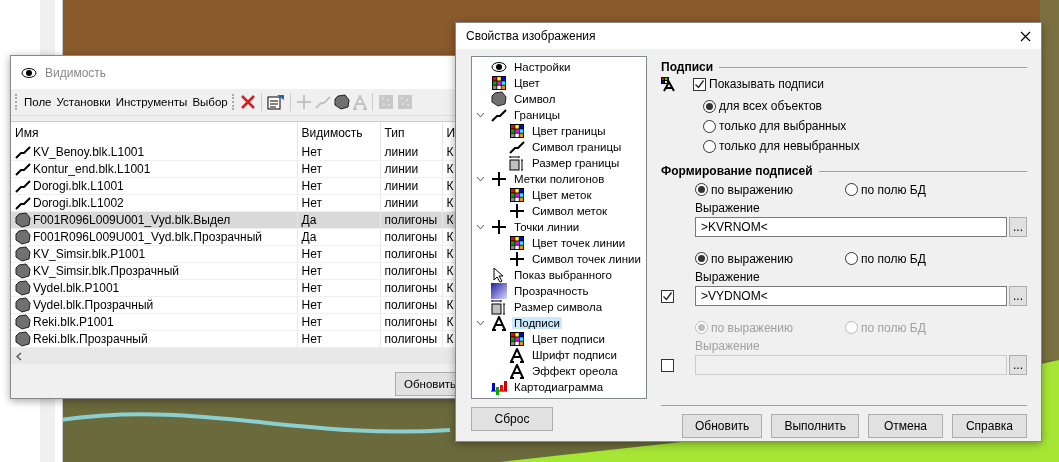 This screenshot has height=462, width=1059. Describe the element at coordinates (767, 84) in the screenshot. I see `checkbox-label: Показывать подписи` at that location.